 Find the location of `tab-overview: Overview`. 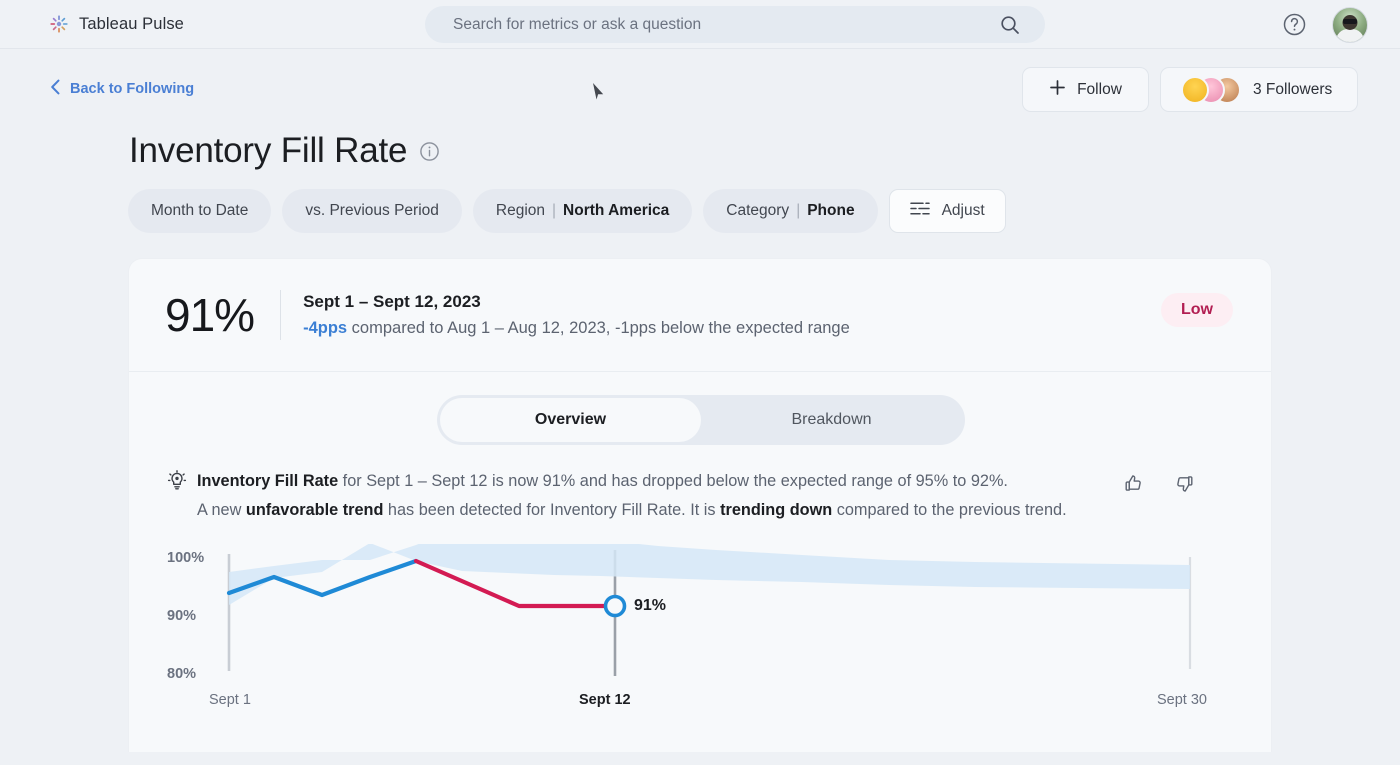

tab-overview: Overview is located at coordinates (570, 420).